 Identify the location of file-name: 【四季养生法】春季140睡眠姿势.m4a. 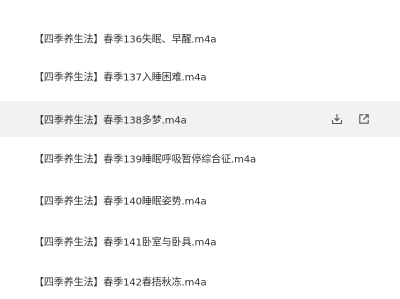
(120, 202).